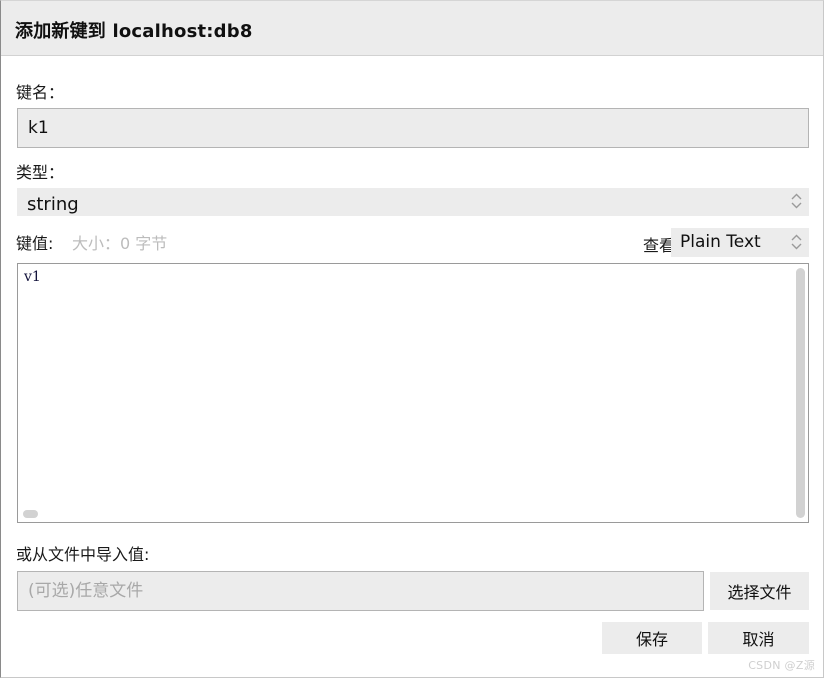 The width and height of the screenshot is (824, 678). What do you see at coordinates (32, 277) in the screenshot?
I see `key-value-text: v1` at bounding box center [32, 277].